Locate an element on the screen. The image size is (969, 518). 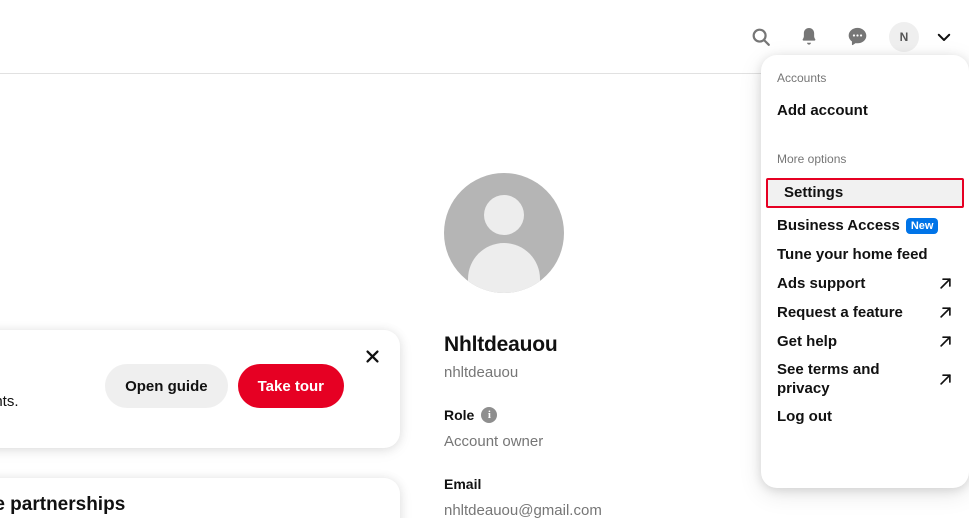
profile-avatar is located at coordinates (504, 233).